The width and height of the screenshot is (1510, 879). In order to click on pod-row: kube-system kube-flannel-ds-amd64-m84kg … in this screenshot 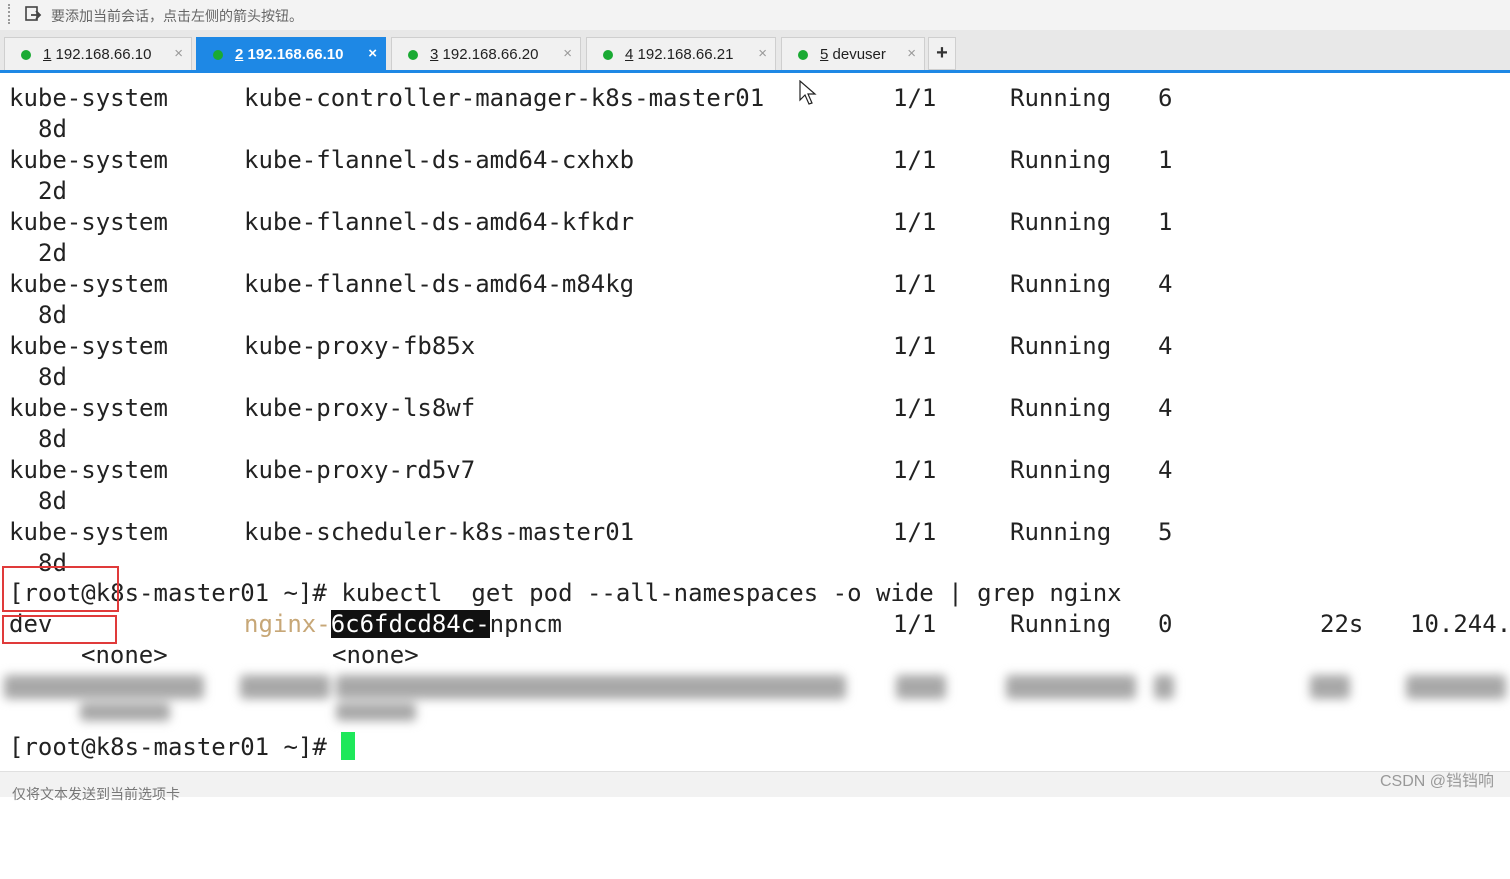, I will do `click(590, 284)`.